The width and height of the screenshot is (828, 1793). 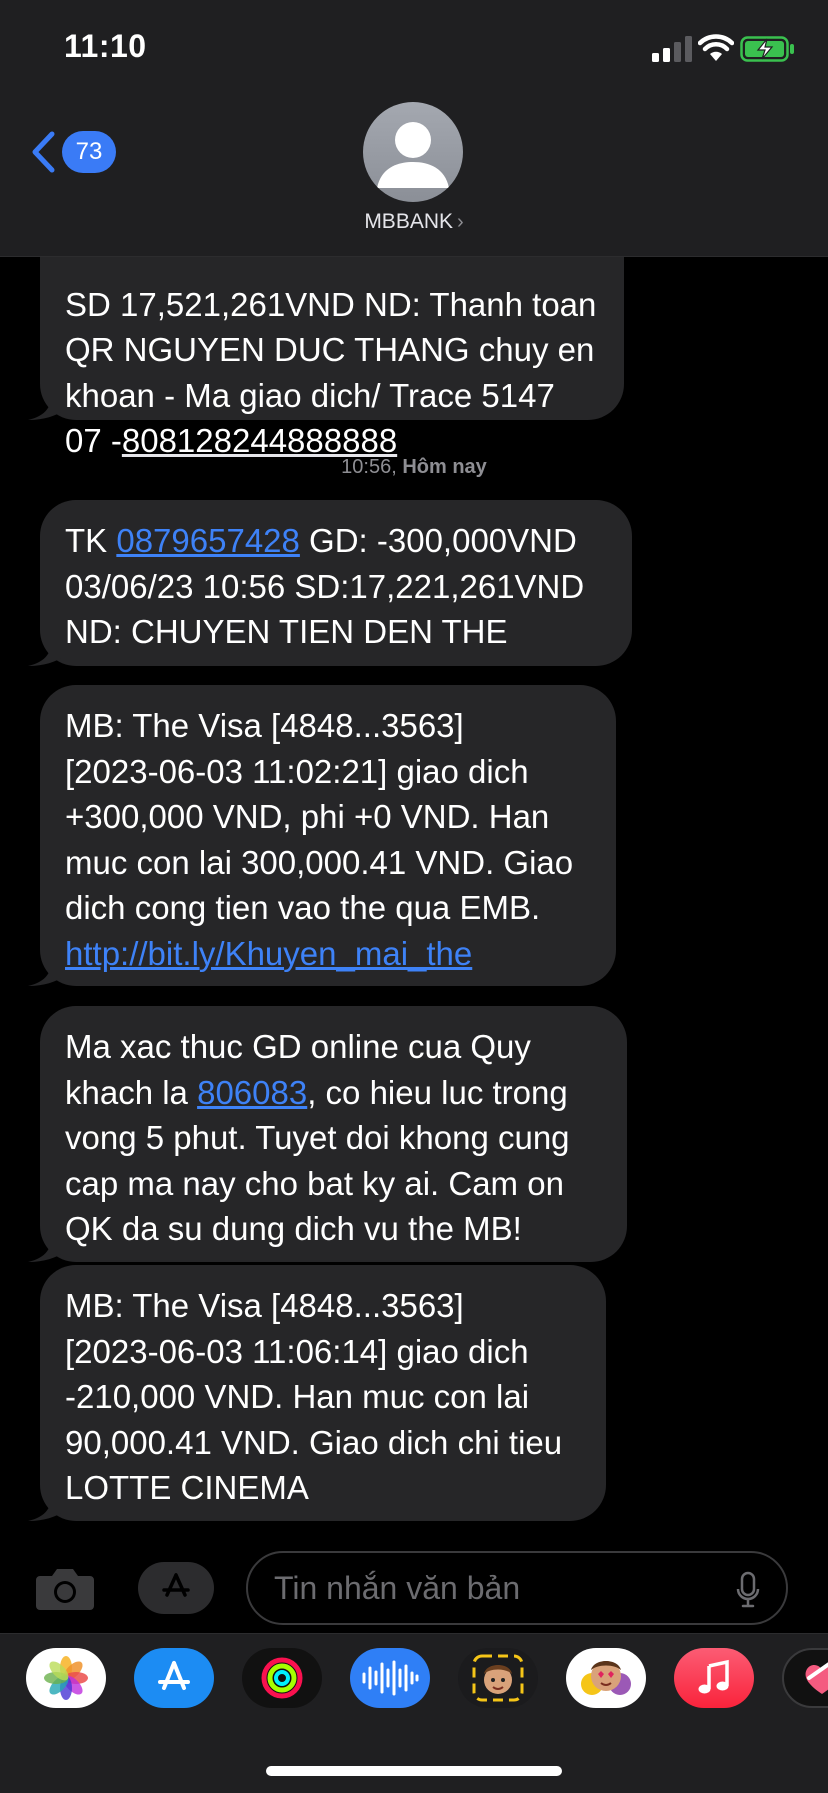 I want to click on message-timestamp: 10:56, Hôm nay, so click(x=414, y=467).